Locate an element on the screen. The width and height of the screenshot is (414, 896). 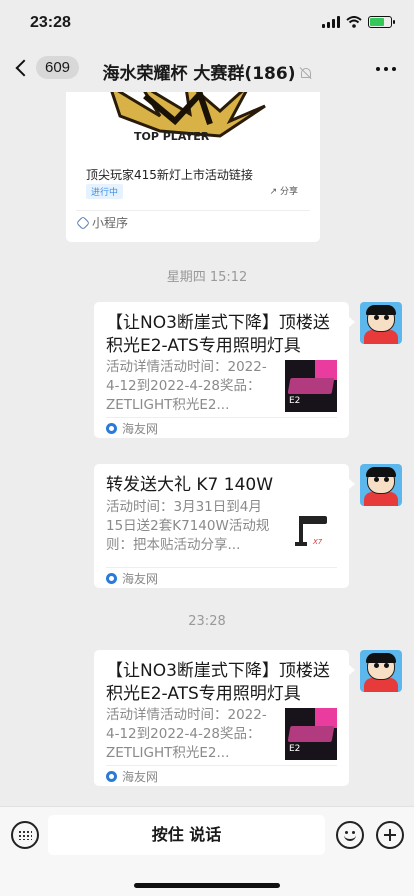
cellular-signal-icon is located at coordinates (331, 22).